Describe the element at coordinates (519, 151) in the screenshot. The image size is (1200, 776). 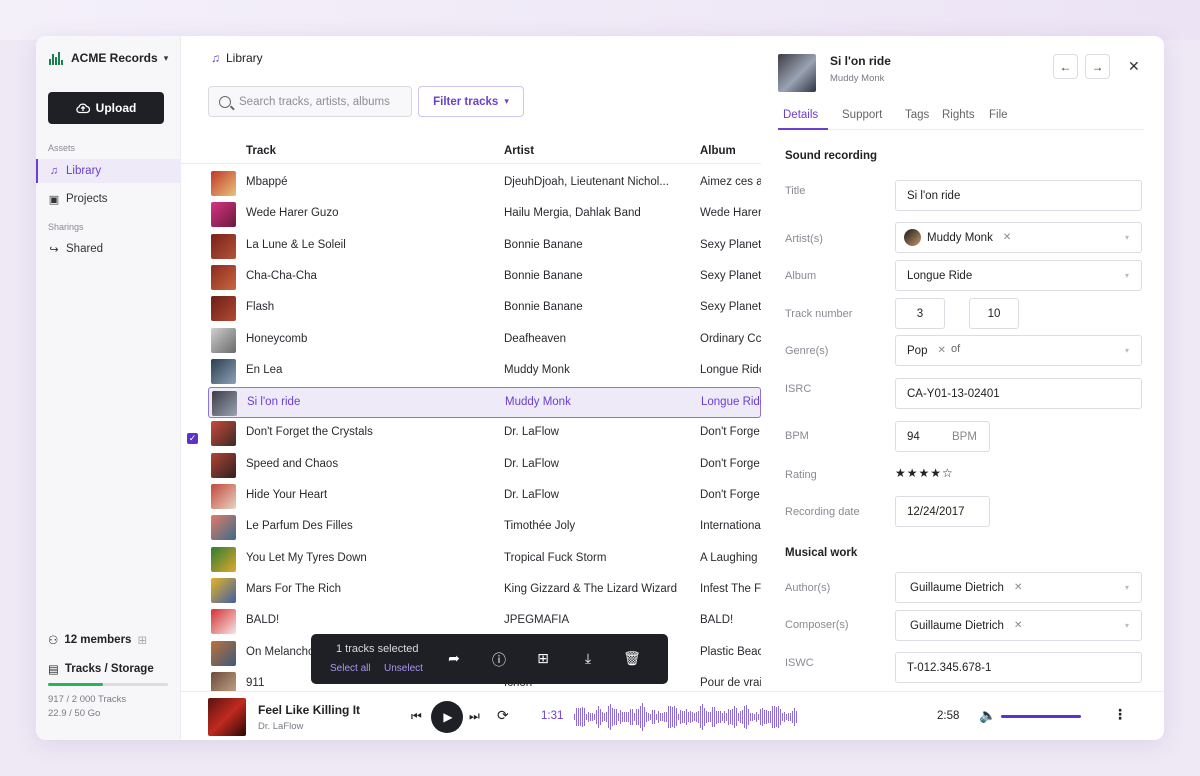
I see `column-header-artist: Artist` at that location.